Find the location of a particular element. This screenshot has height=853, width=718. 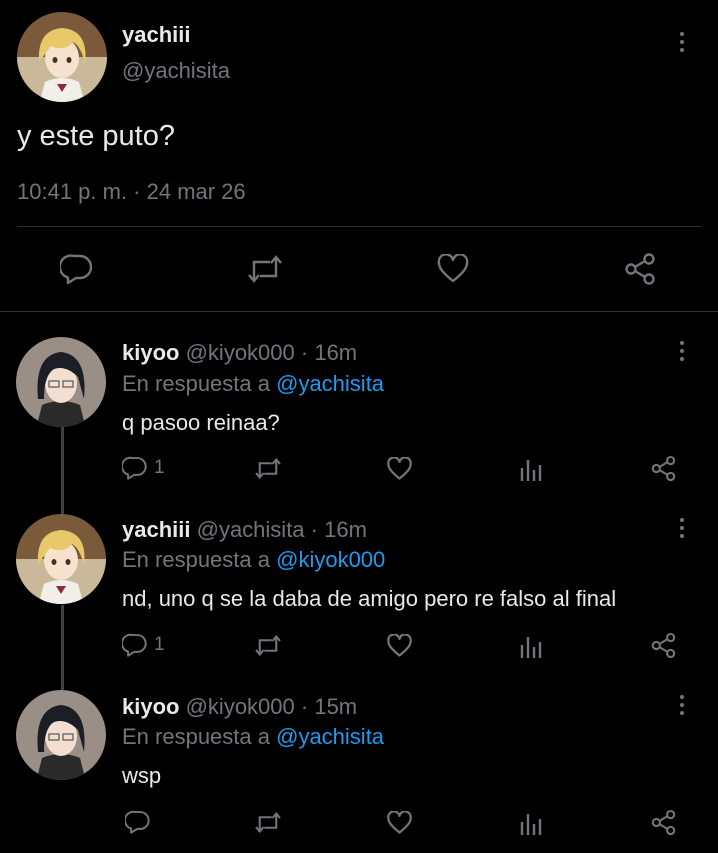

main-tweet-timestamp: 10:41 p. m. · 24 mar 26 is located at coordinates (131, 192).